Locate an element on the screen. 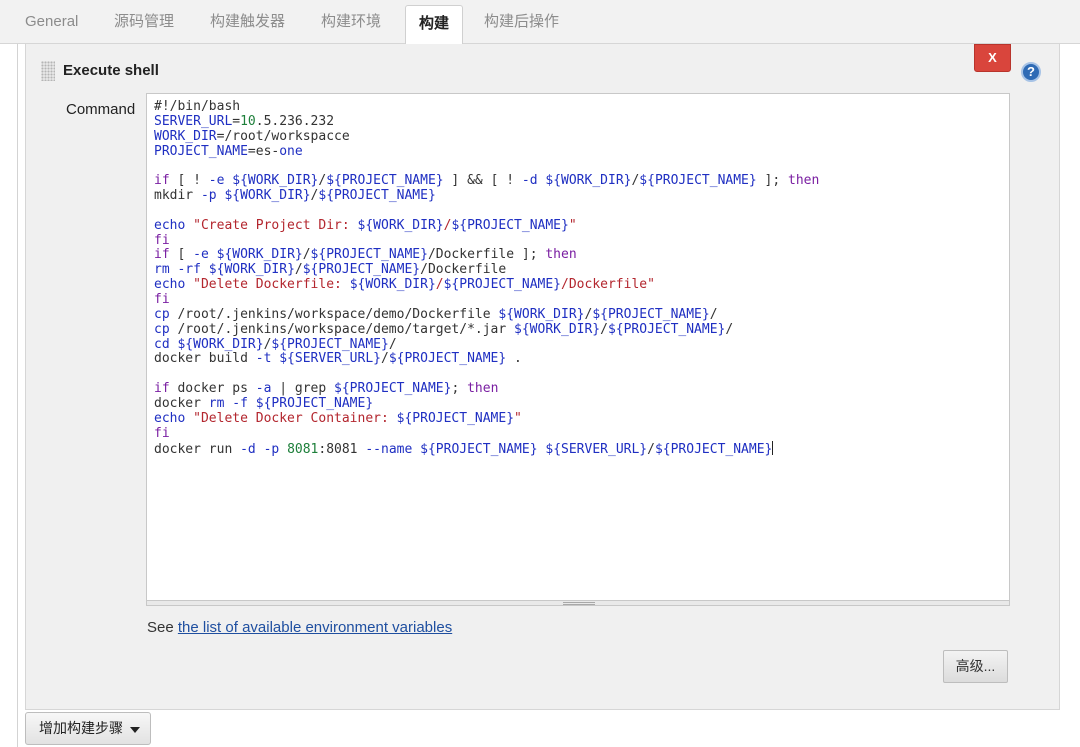 Image resolution: width=1080 pixels, height=747 pixels. code-token: docker is located at coordinates (181, 403).